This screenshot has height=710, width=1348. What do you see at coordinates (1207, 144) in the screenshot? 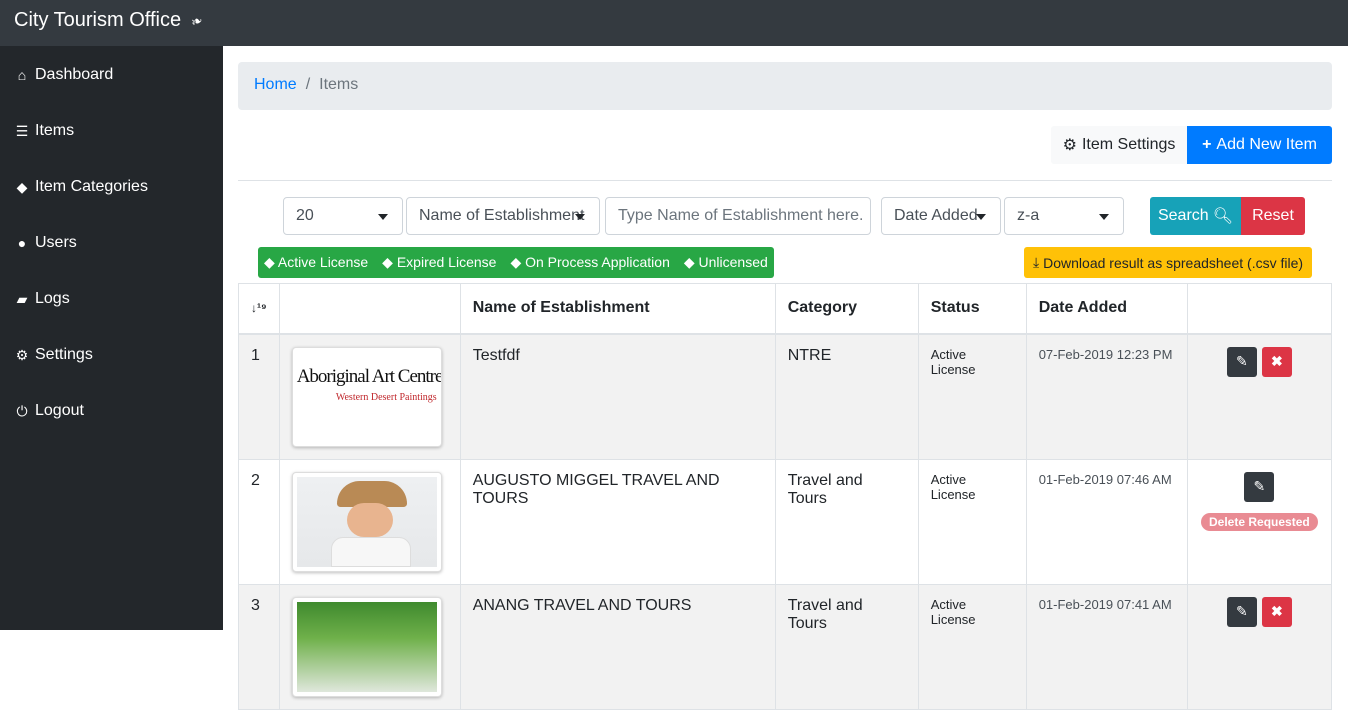
I see `plus-icon: +` at bounding box center [1207, 144].